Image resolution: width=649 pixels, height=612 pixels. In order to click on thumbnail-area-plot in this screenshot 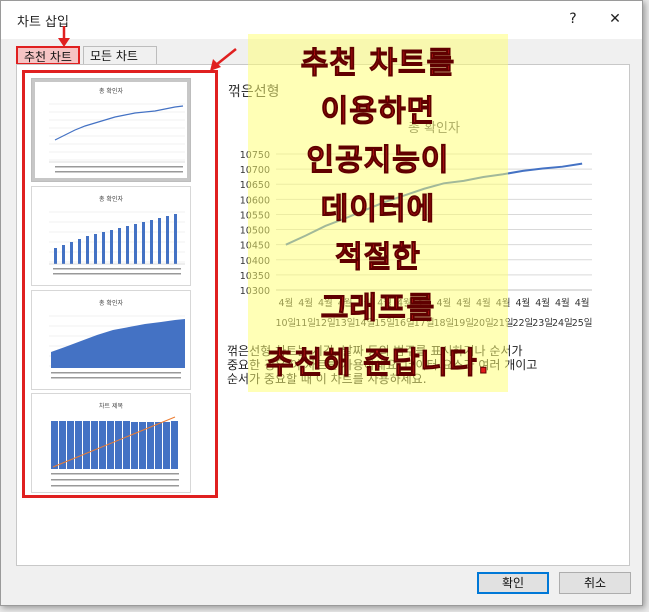, I will do `click(117, 347)`.